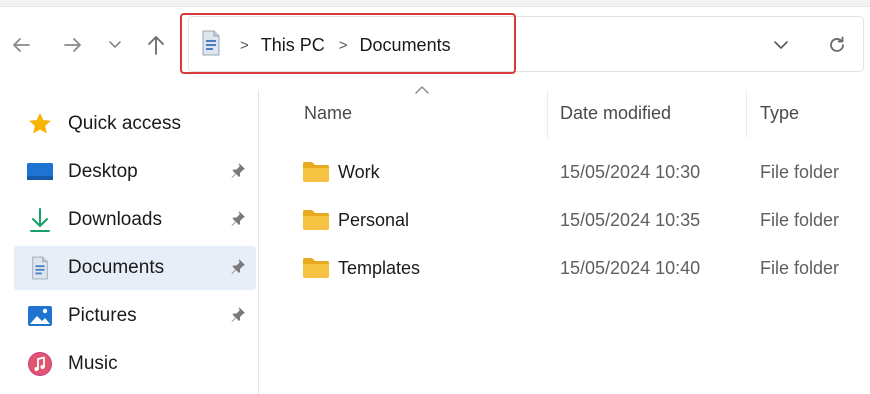 The image size is (870, 394). Describe the element at coordinates (258, 242) in the screenshot. I see `sidebar-divider` at that location.